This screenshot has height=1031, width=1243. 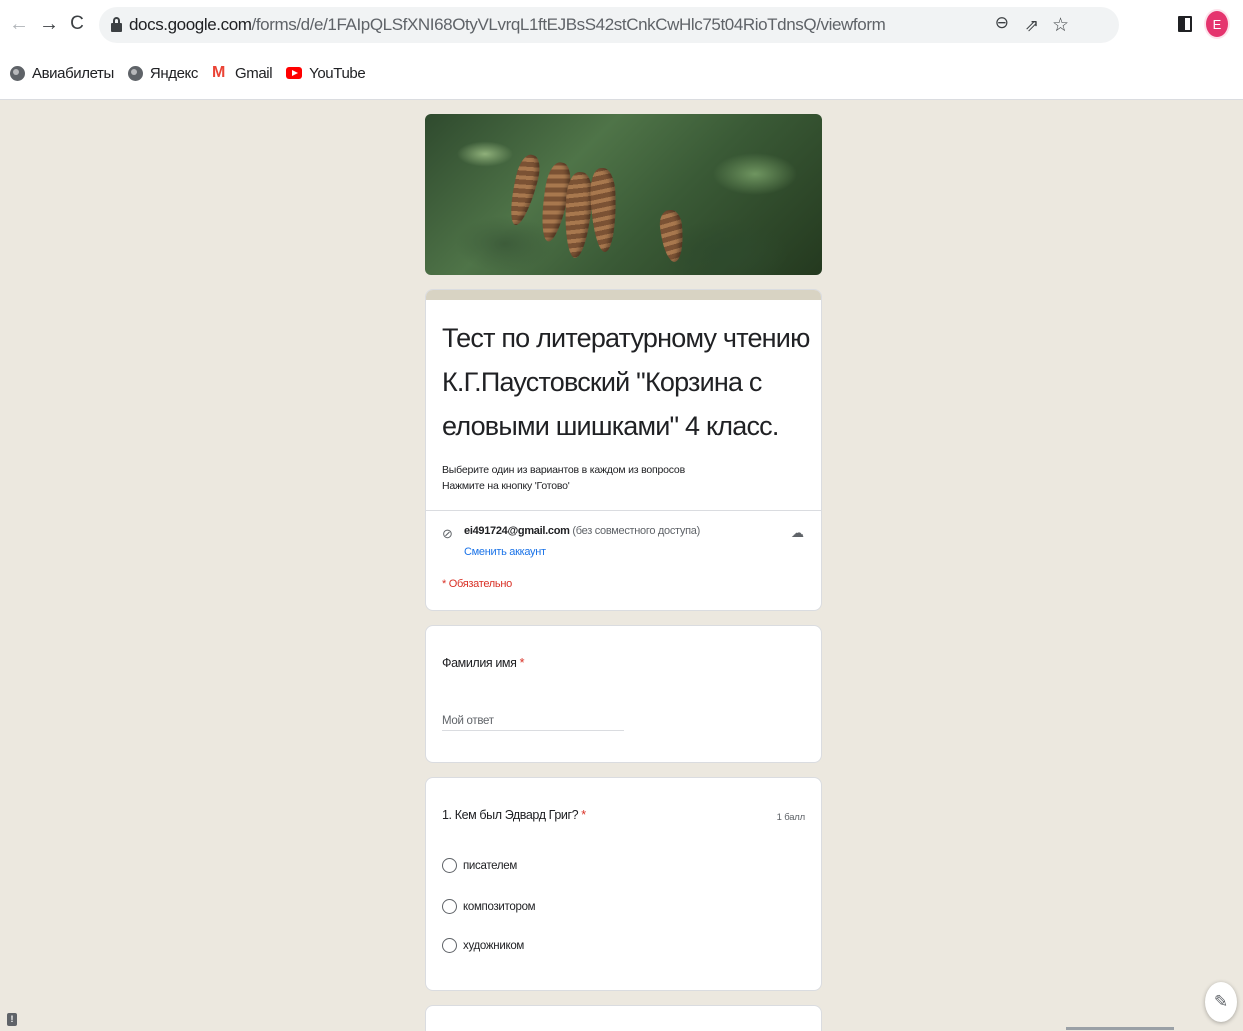 I want to click on bookmarks-bar: Авиабилеты Яндекс M Gmail YouTube, so click(x=189, y=73).